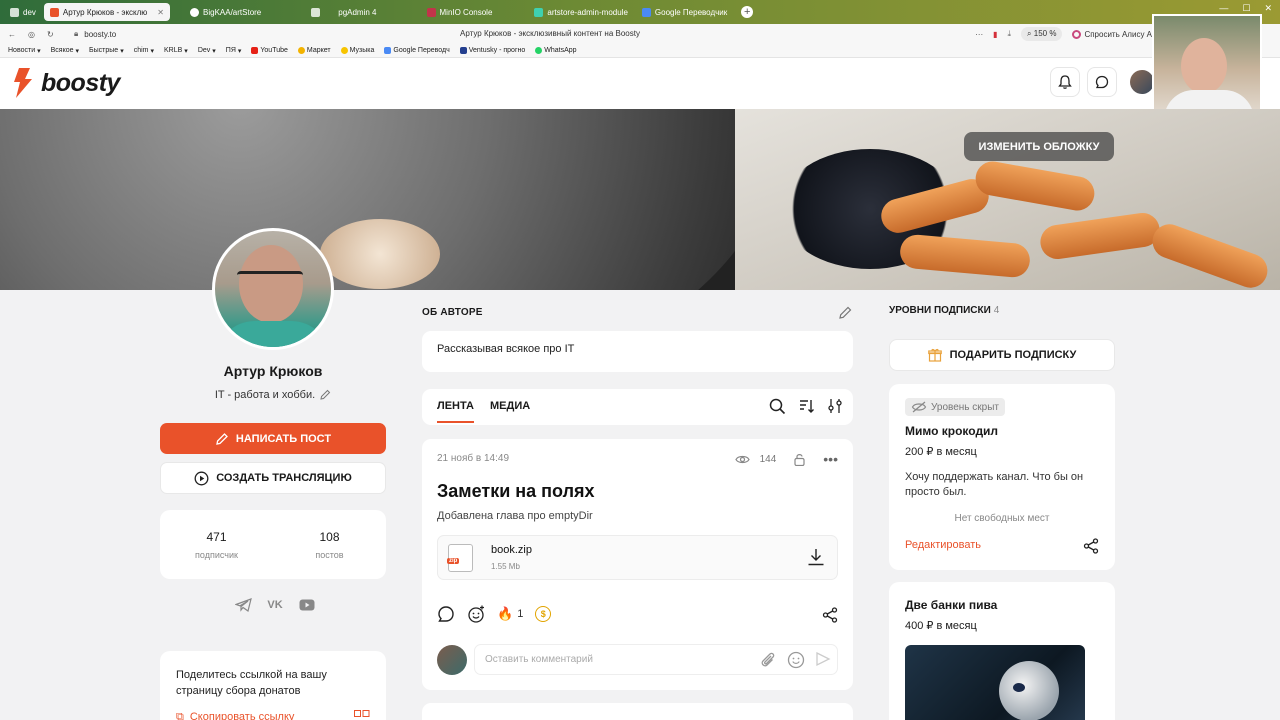  Describe the element at coordinates (1010, 34) in the screenshot. I see `download-icon: ⤓` at that location.